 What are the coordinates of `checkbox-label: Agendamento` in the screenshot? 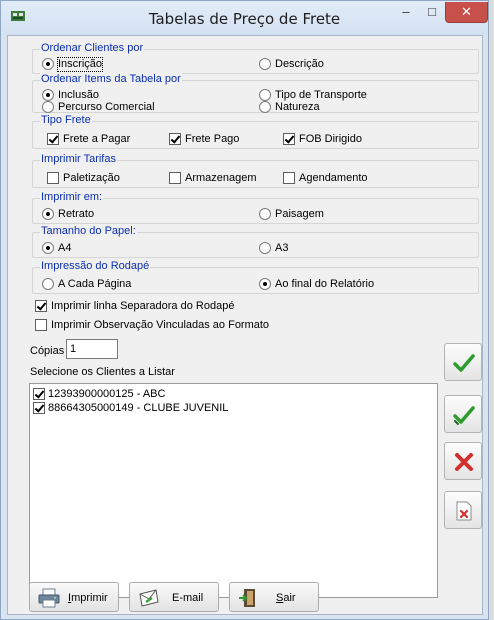 It's located at (333, 178).